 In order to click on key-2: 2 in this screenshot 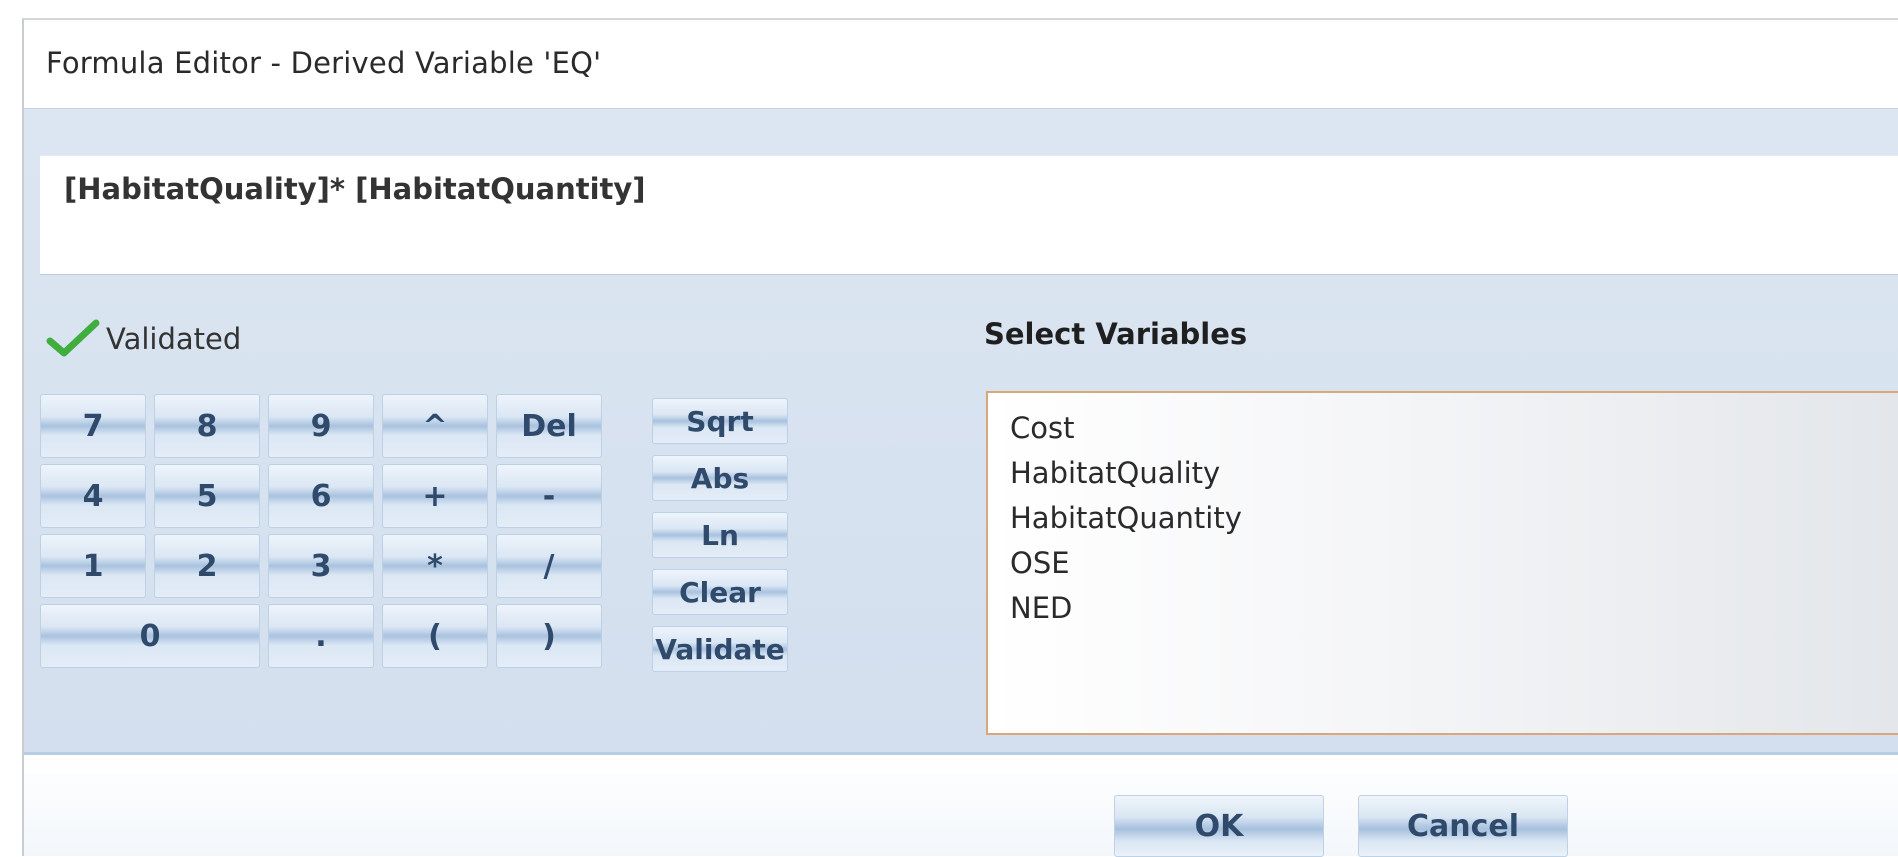, I will do `click(207, 566)`.